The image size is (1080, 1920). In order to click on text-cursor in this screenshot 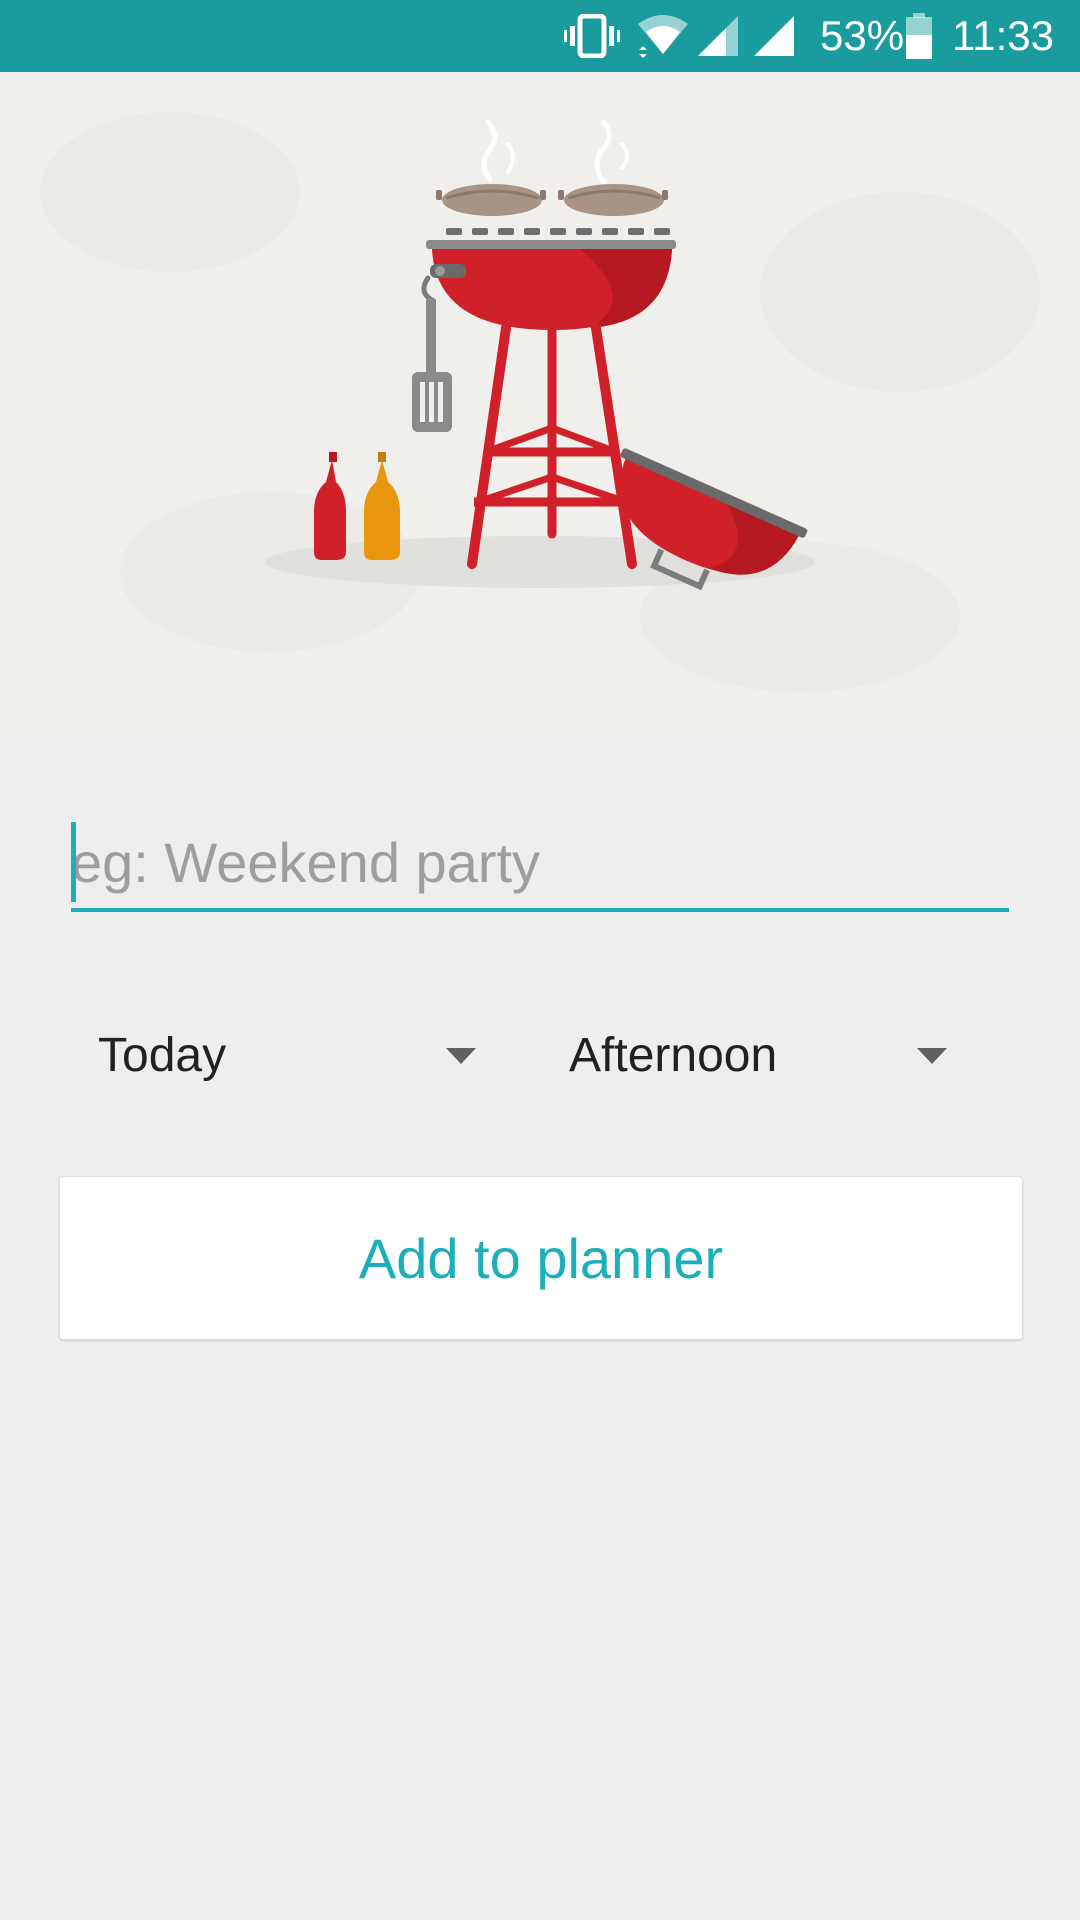, I will do `click(73, 862)`.